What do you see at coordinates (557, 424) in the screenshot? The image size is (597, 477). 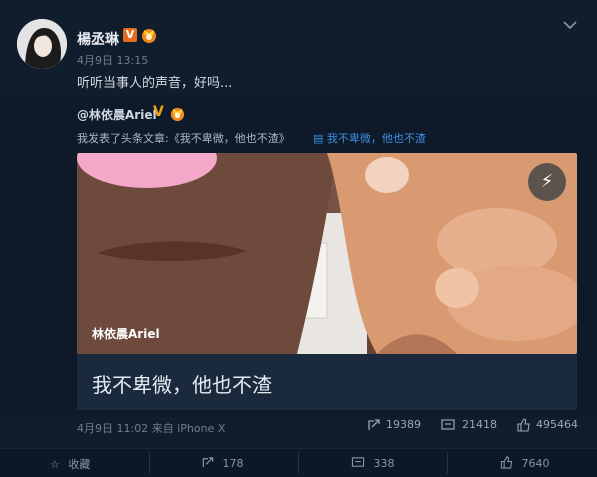 I see `like-count-value: 495464` at bounding box center [557, 424].